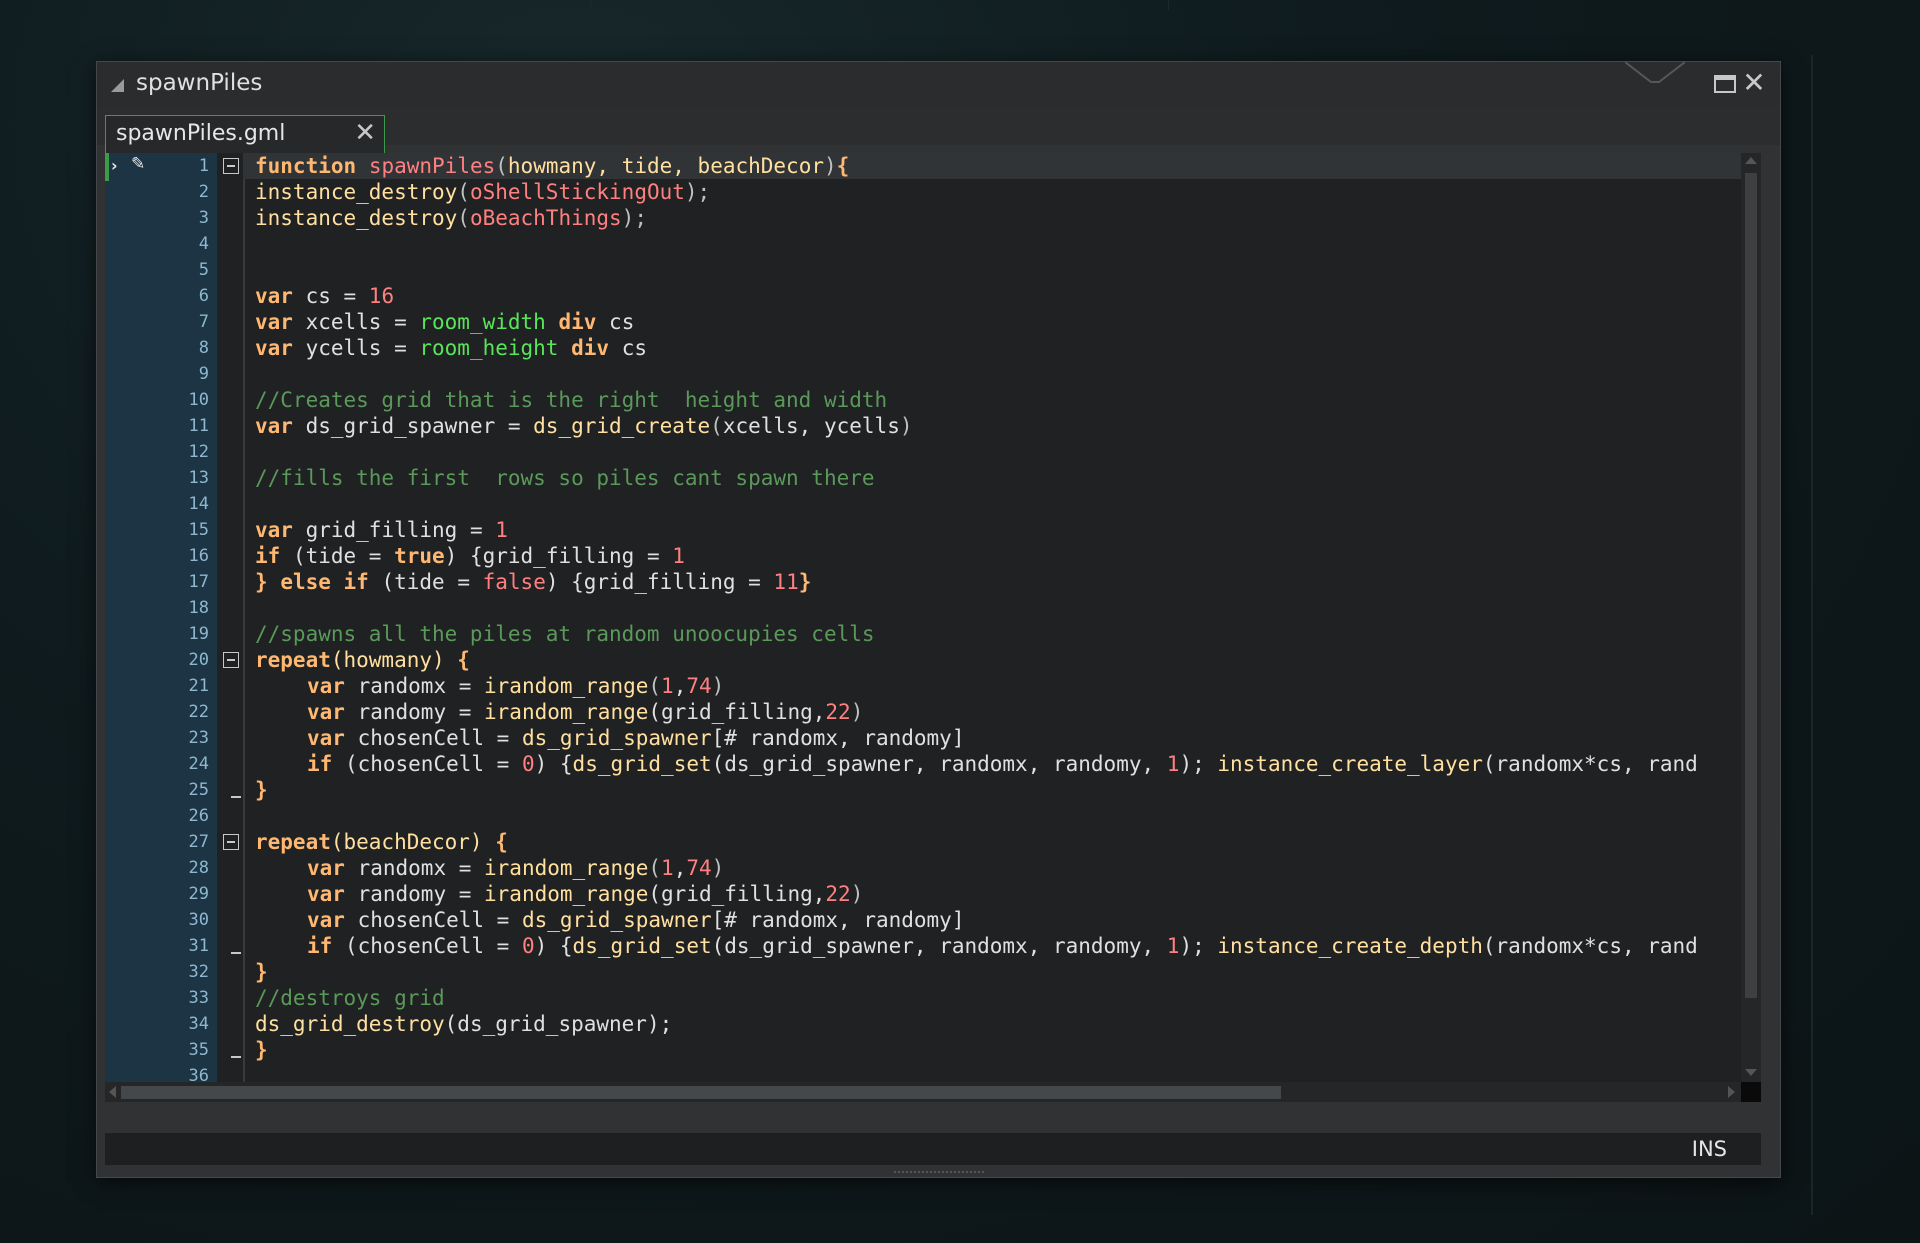  Describe the element at coordinates (201, 133) in the screenshot. I see `tab-label: spawnPiles.gml` at that location.